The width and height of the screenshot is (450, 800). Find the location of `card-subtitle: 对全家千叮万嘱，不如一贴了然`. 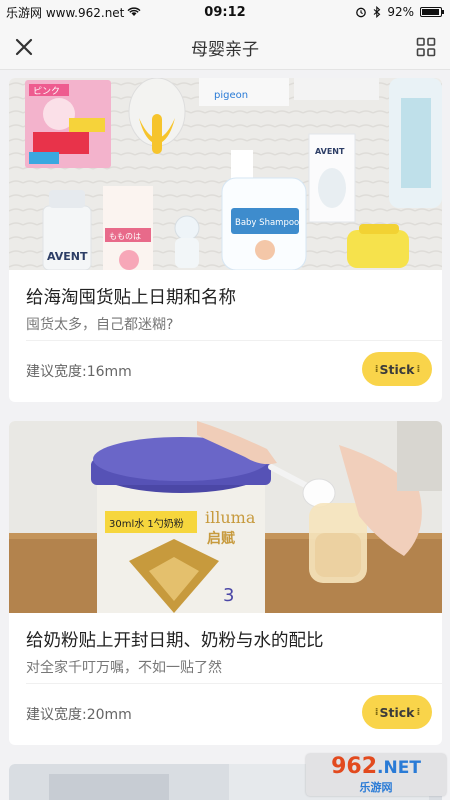

card-subtitle: 对全家千叮万嘱，不如一贴了然 is located at coordinates (124, 668).